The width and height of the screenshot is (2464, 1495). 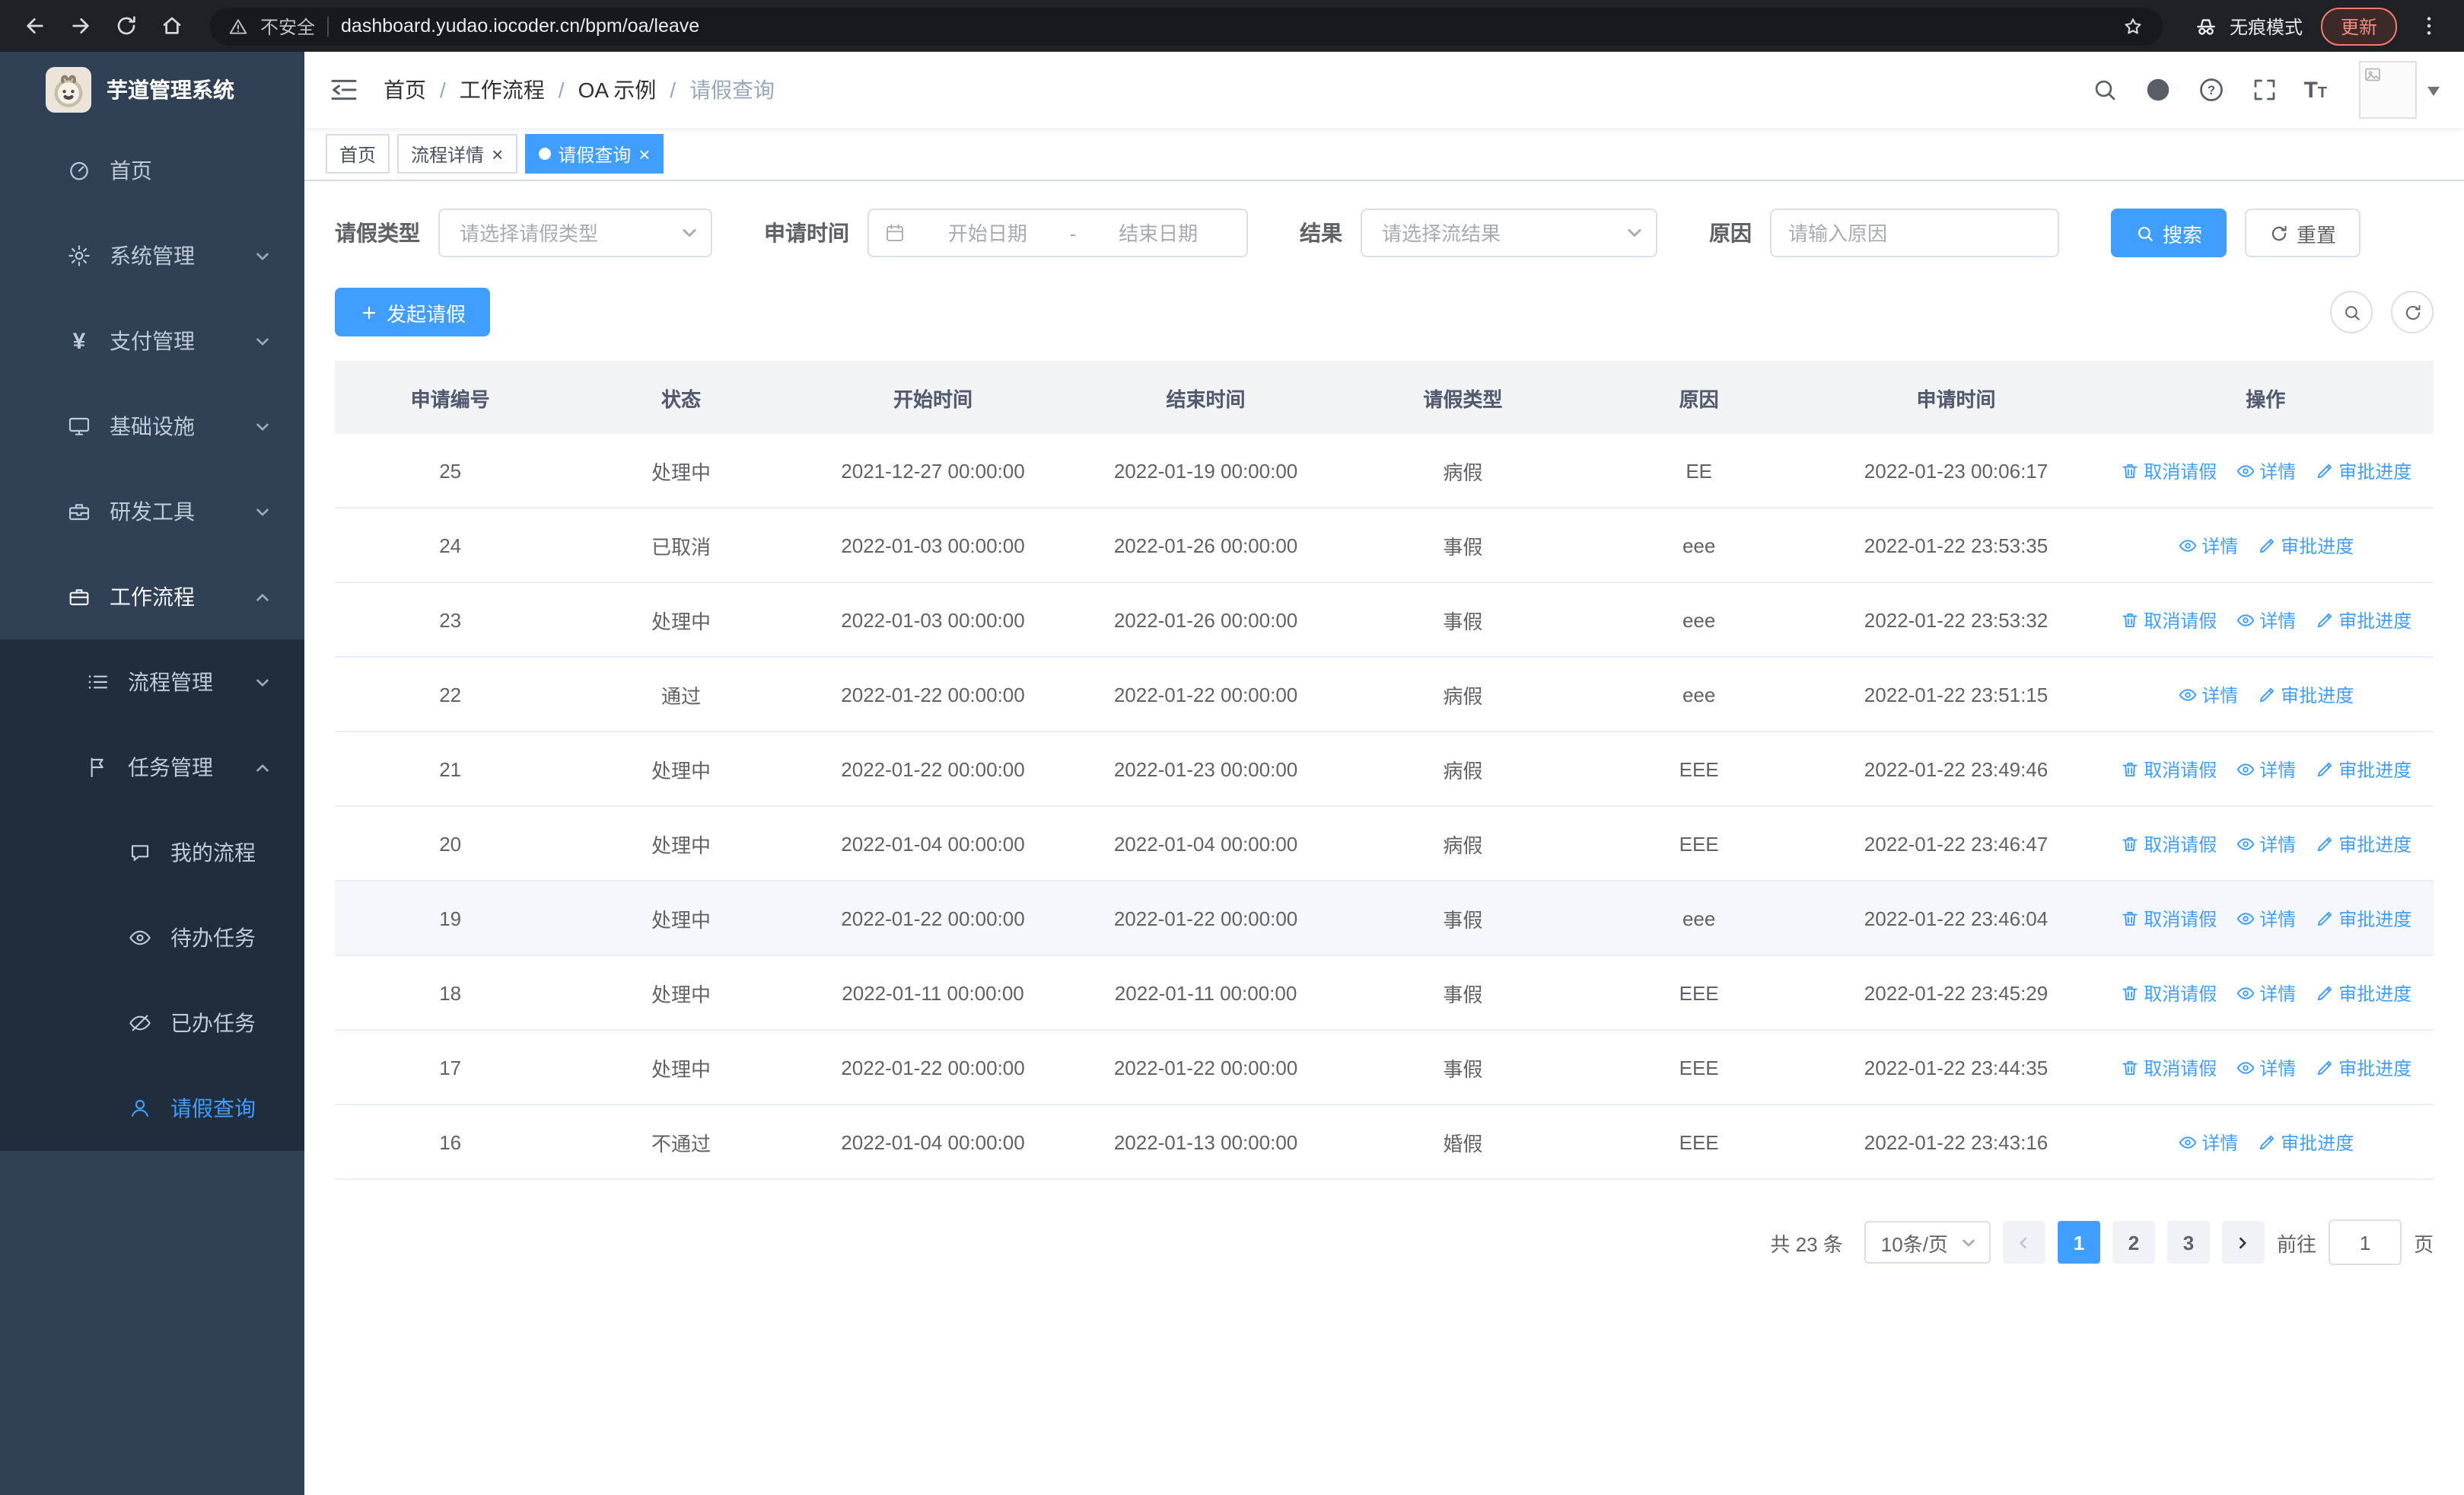 I want to click on url-text: dashboard.yudao.iocoder.cn/bpm/oa/leave, so click(x=1225, y=26).